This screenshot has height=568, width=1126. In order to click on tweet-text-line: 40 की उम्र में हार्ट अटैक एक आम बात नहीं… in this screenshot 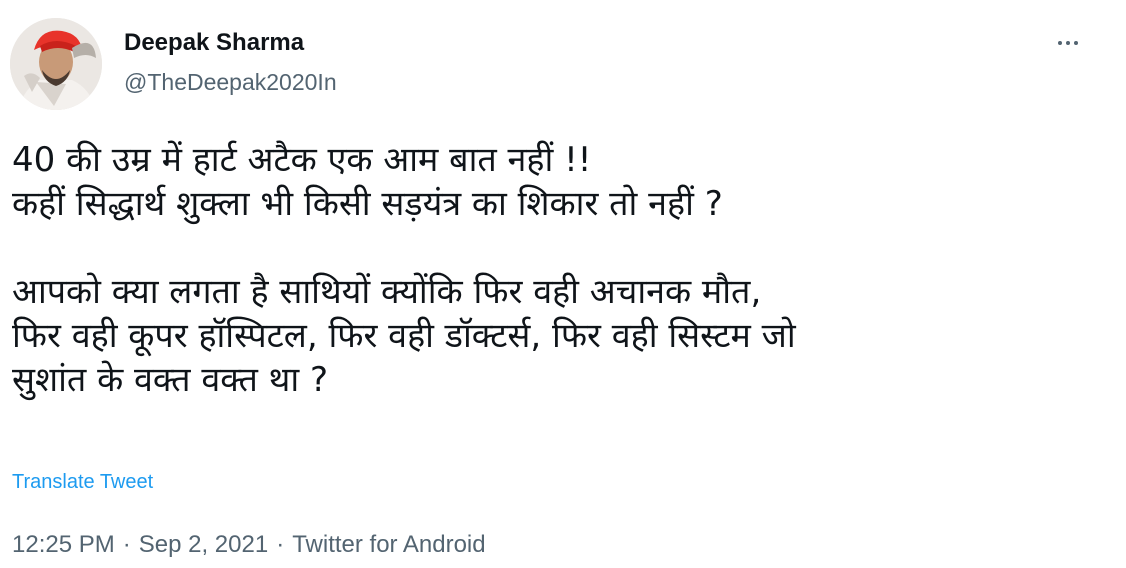, I will do `click(302, 160)`.